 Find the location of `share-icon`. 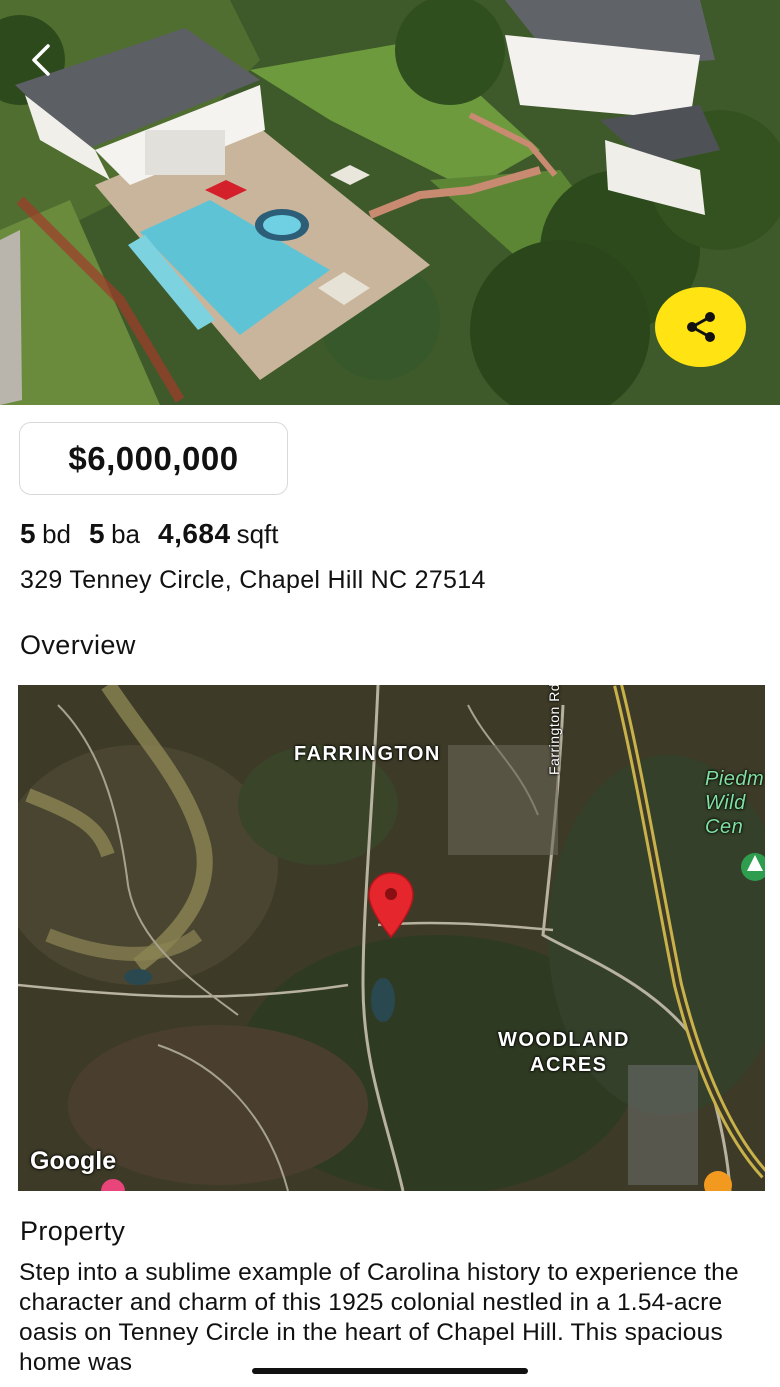

share-icon is located at coordinates (700, 327).